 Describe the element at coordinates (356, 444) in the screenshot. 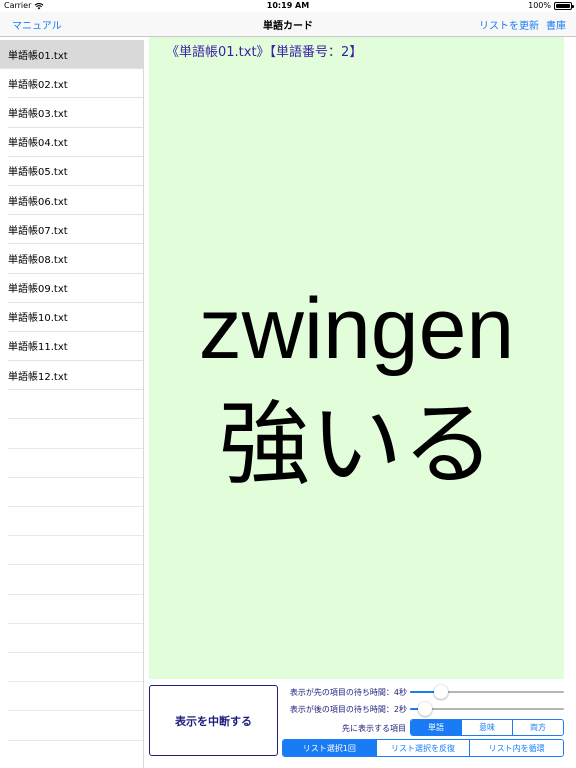

I see `card-meaning: 強いる` at that location.